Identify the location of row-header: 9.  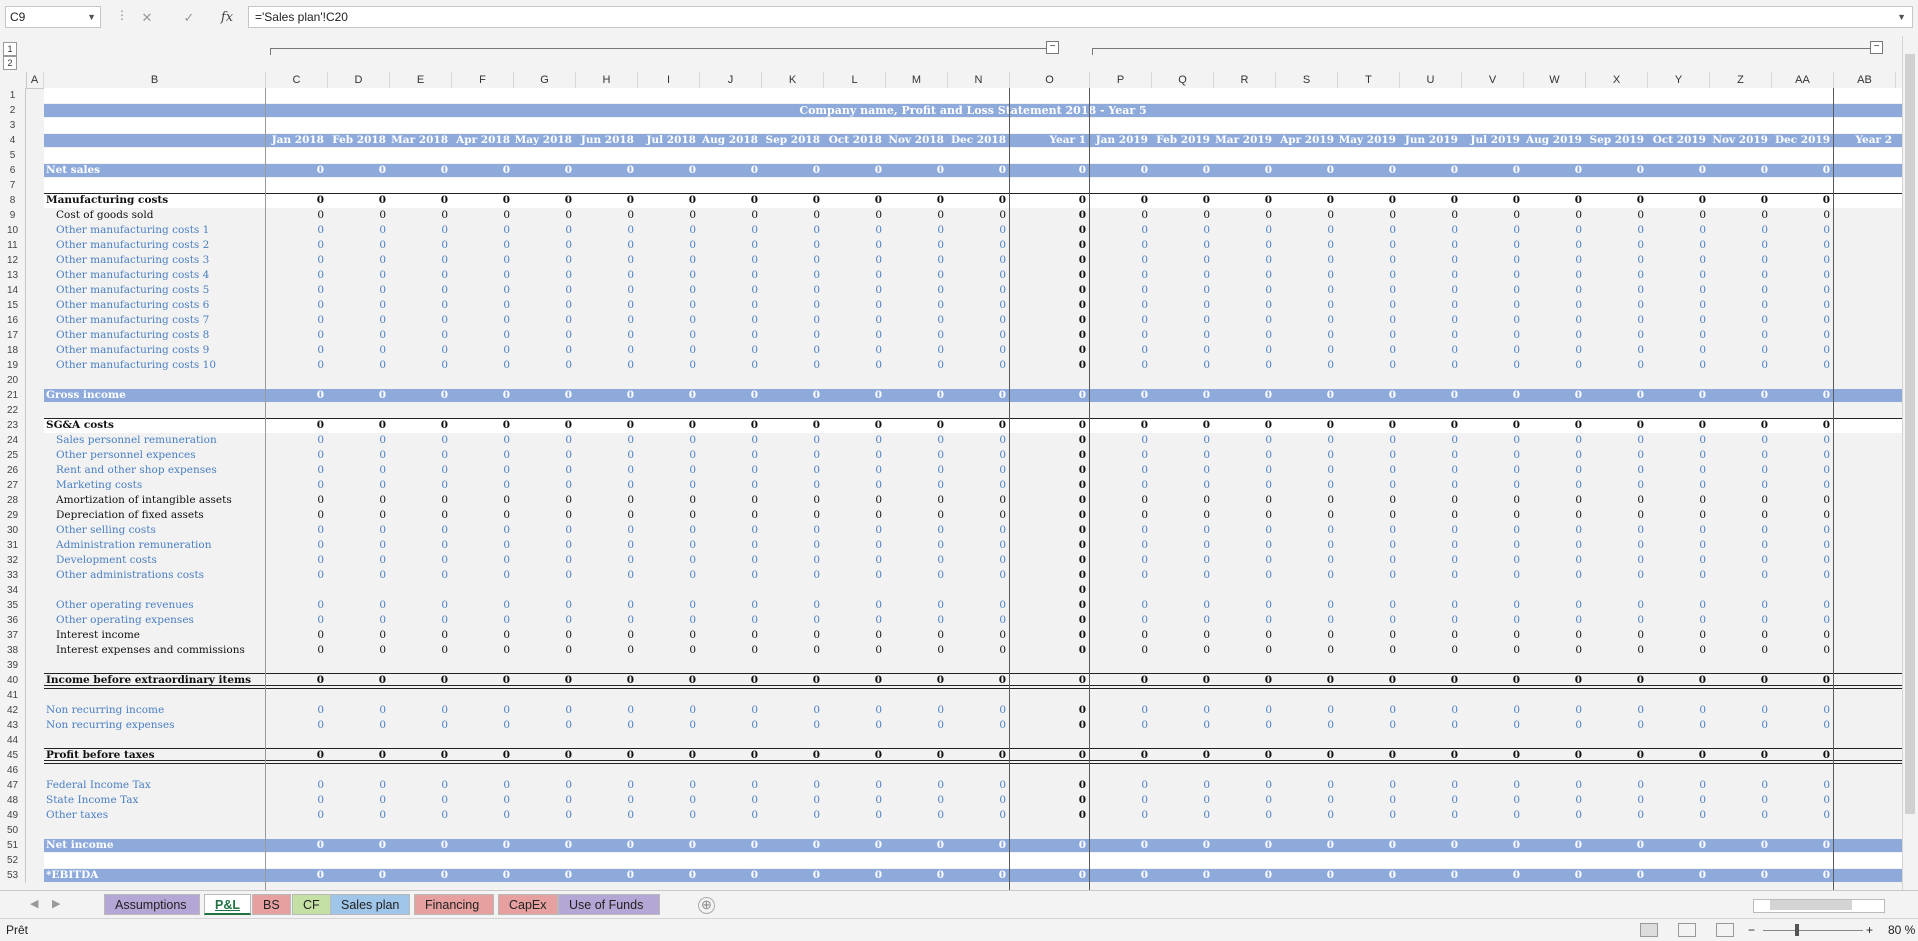
(13, 215).